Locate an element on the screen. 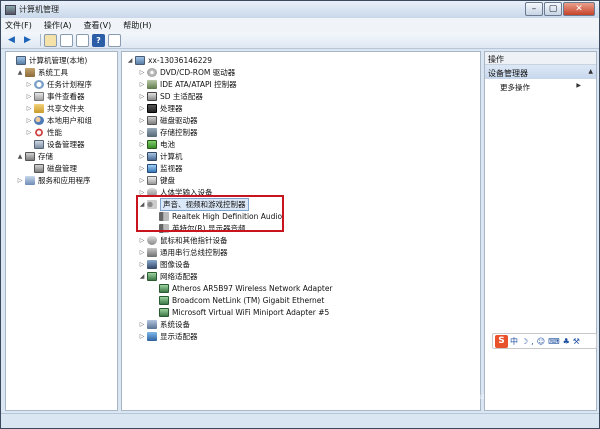  event-viewer-icon is located at coordinates (39, 96).